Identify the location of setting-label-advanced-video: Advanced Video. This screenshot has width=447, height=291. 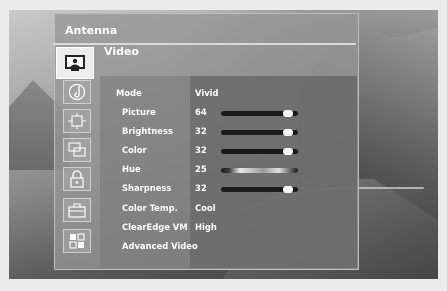
(160, 246).